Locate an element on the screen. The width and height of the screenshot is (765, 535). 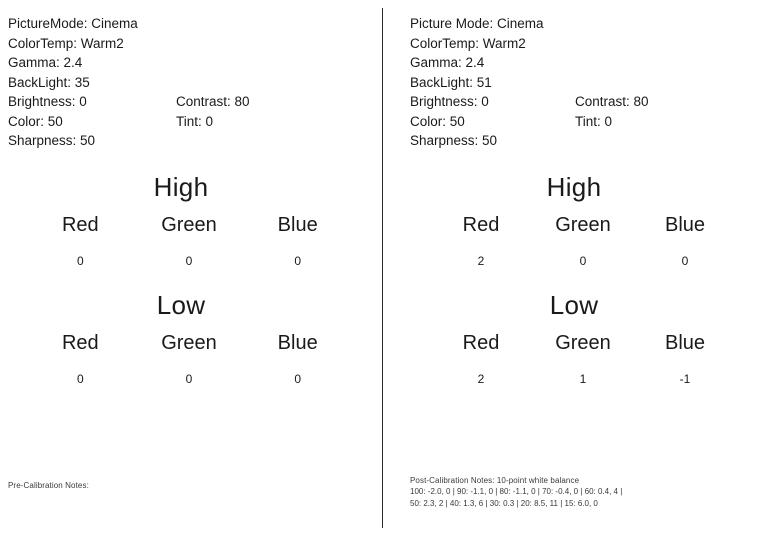
notes-title: Pre-Calibration Notes: is located at coordinates (48, 485).